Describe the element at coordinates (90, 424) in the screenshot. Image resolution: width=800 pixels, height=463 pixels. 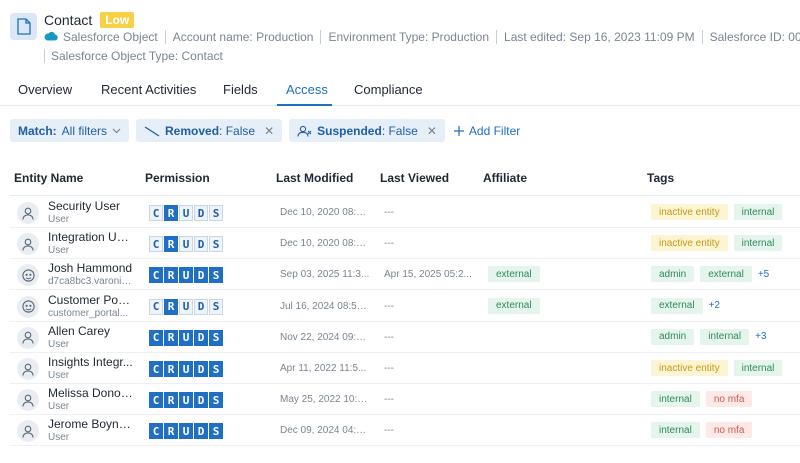
I see `entity-name: Jerome Boynton` at that location.